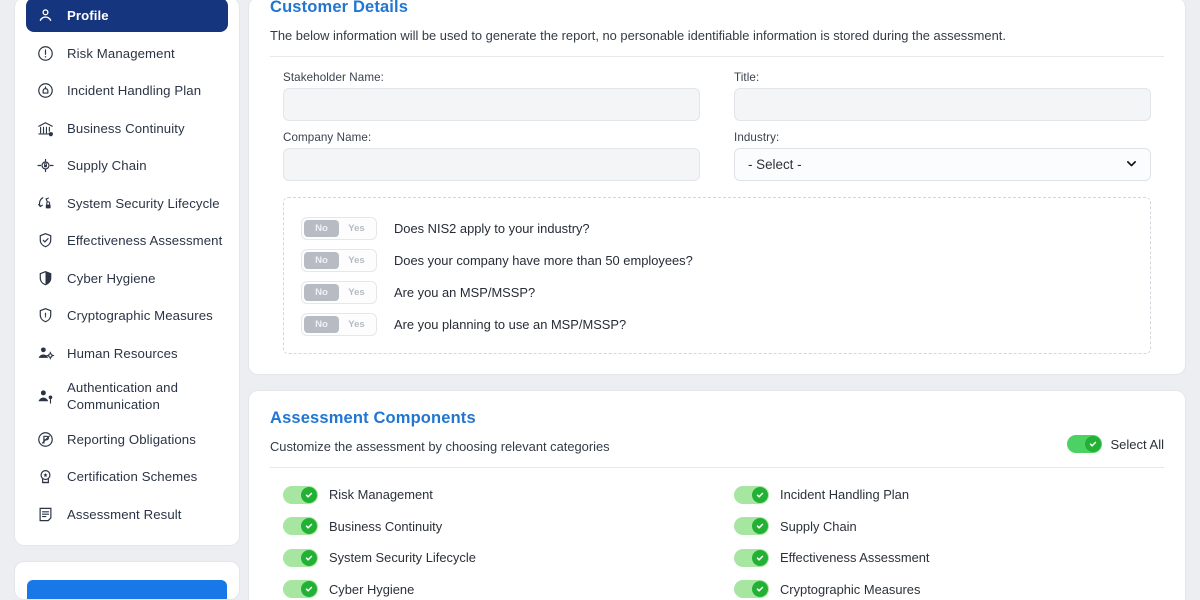  I want to click on component-label: Business Continuity, so click(386, 526).